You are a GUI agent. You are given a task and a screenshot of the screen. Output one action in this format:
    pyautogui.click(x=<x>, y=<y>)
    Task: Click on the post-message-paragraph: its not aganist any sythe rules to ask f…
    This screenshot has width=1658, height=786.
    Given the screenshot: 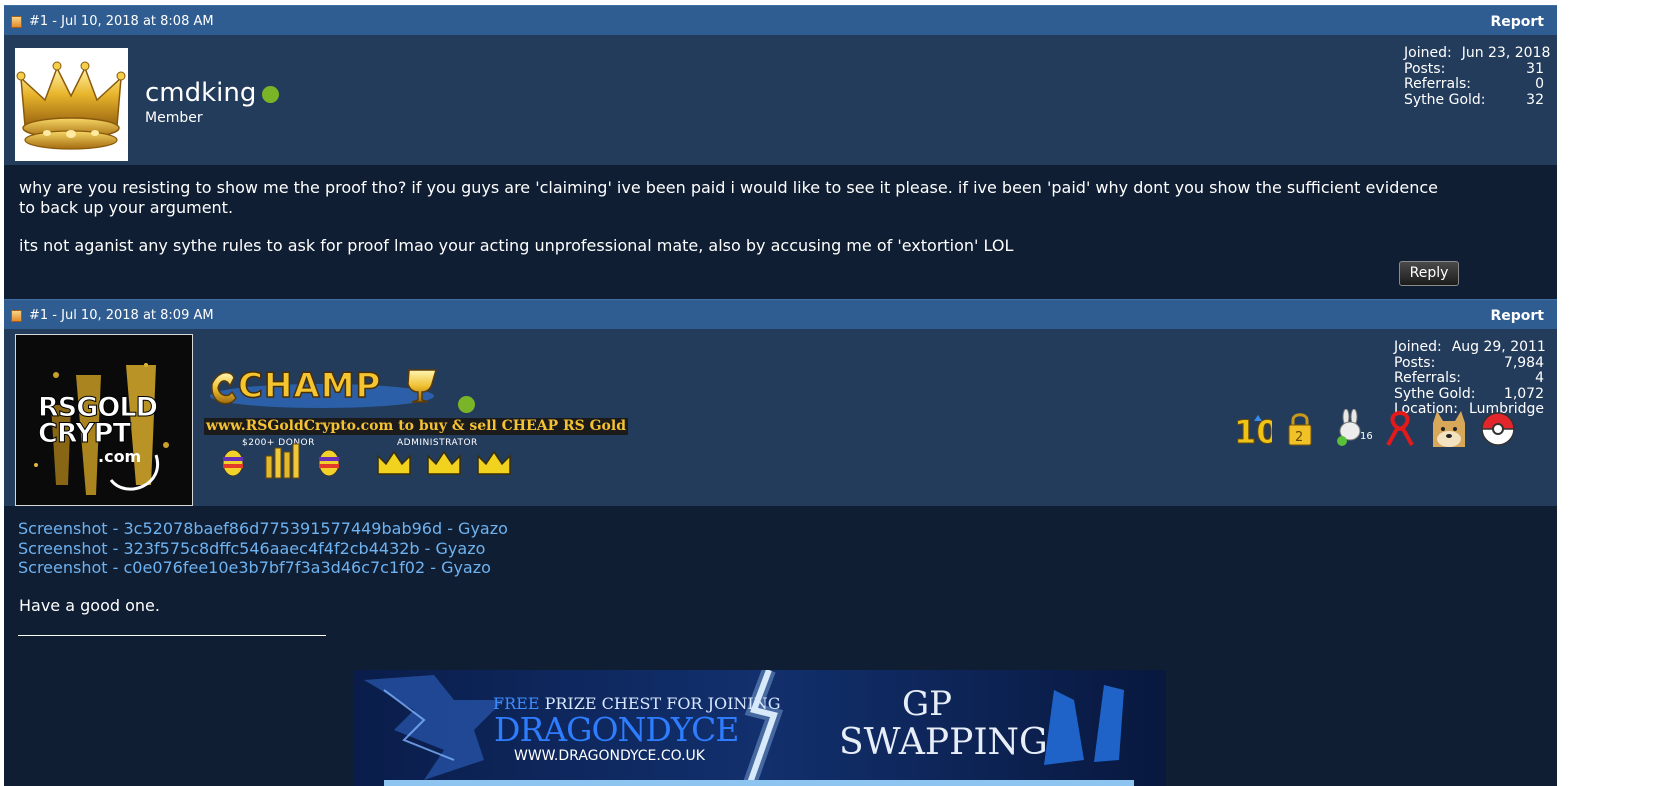 What is the action you would take?
    pyautogui.click(x=516, y=245)
    